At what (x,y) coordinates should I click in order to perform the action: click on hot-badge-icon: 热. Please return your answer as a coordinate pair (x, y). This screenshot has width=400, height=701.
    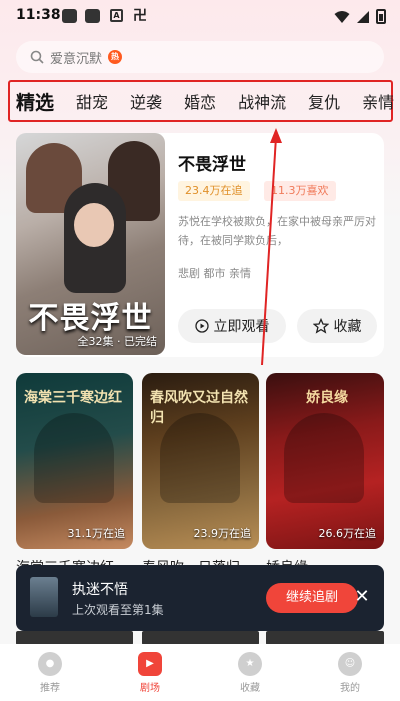
    Looking at the image, I should click on (115, 57).